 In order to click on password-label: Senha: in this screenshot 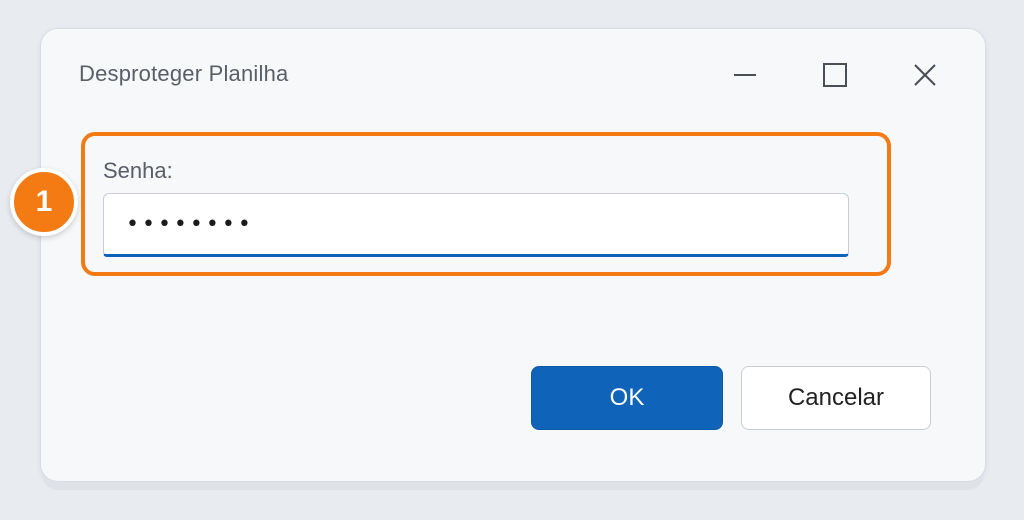, I will do `click(138, 170)`.